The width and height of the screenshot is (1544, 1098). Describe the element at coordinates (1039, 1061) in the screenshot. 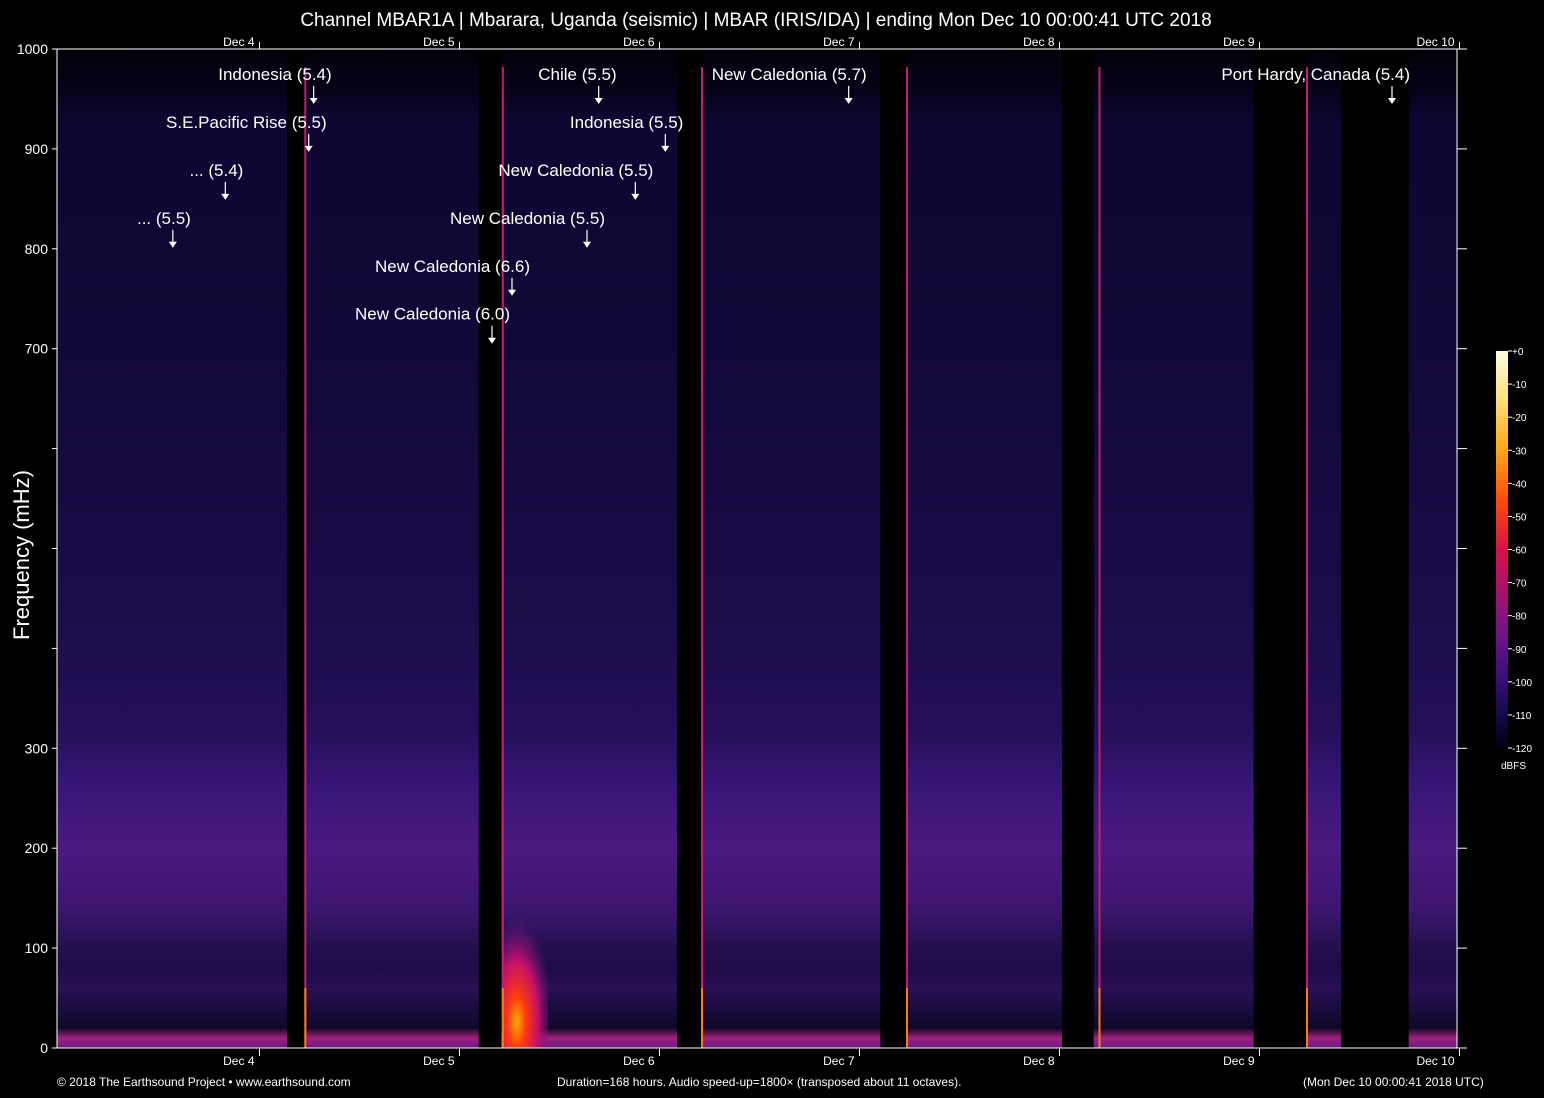

I see `x-tick-label-bottom: Dec 8` at that location.